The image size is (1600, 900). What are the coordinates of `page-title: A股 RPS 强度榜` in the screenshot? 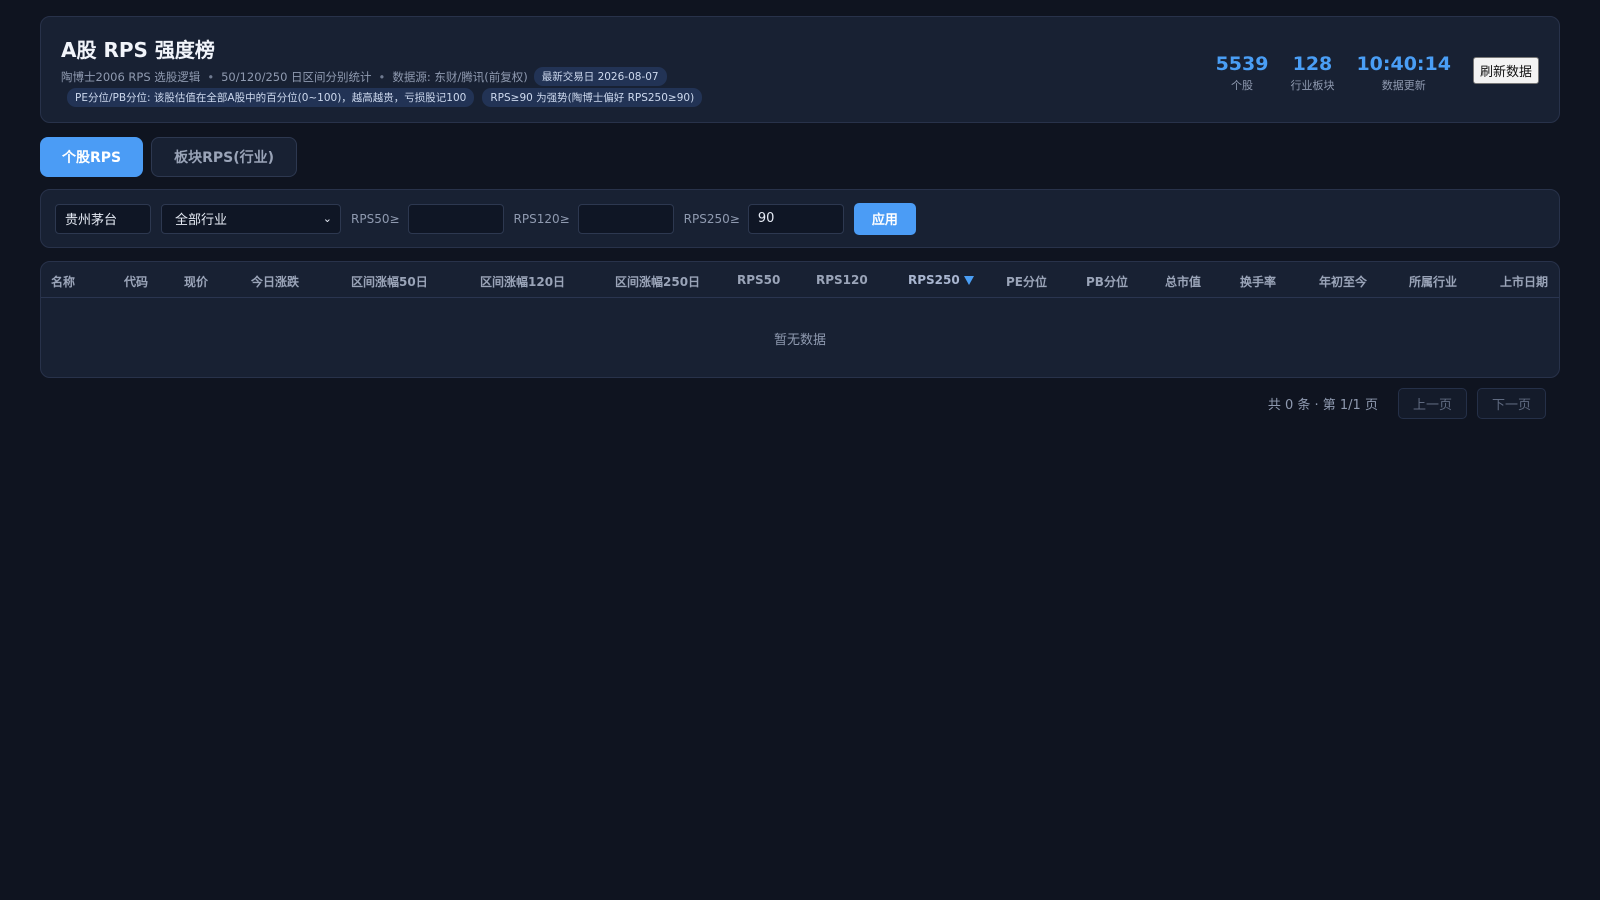 It's located at (138, 50).